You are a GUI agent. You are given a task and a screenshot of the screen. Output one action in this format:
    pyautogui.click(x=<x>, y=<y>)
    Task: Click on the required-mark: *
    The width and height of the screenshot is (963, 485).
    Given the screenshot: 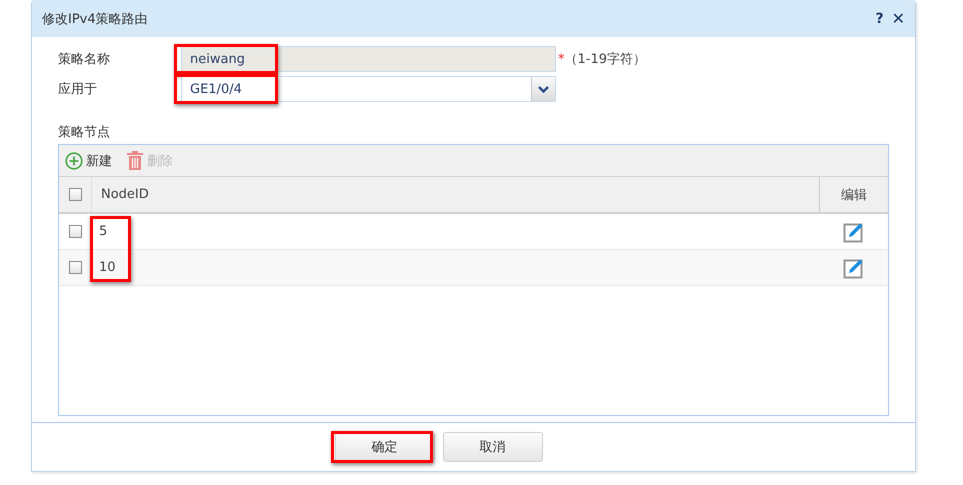 What is the action you would take?
    pyautogui.click(x=561, y=59)
    